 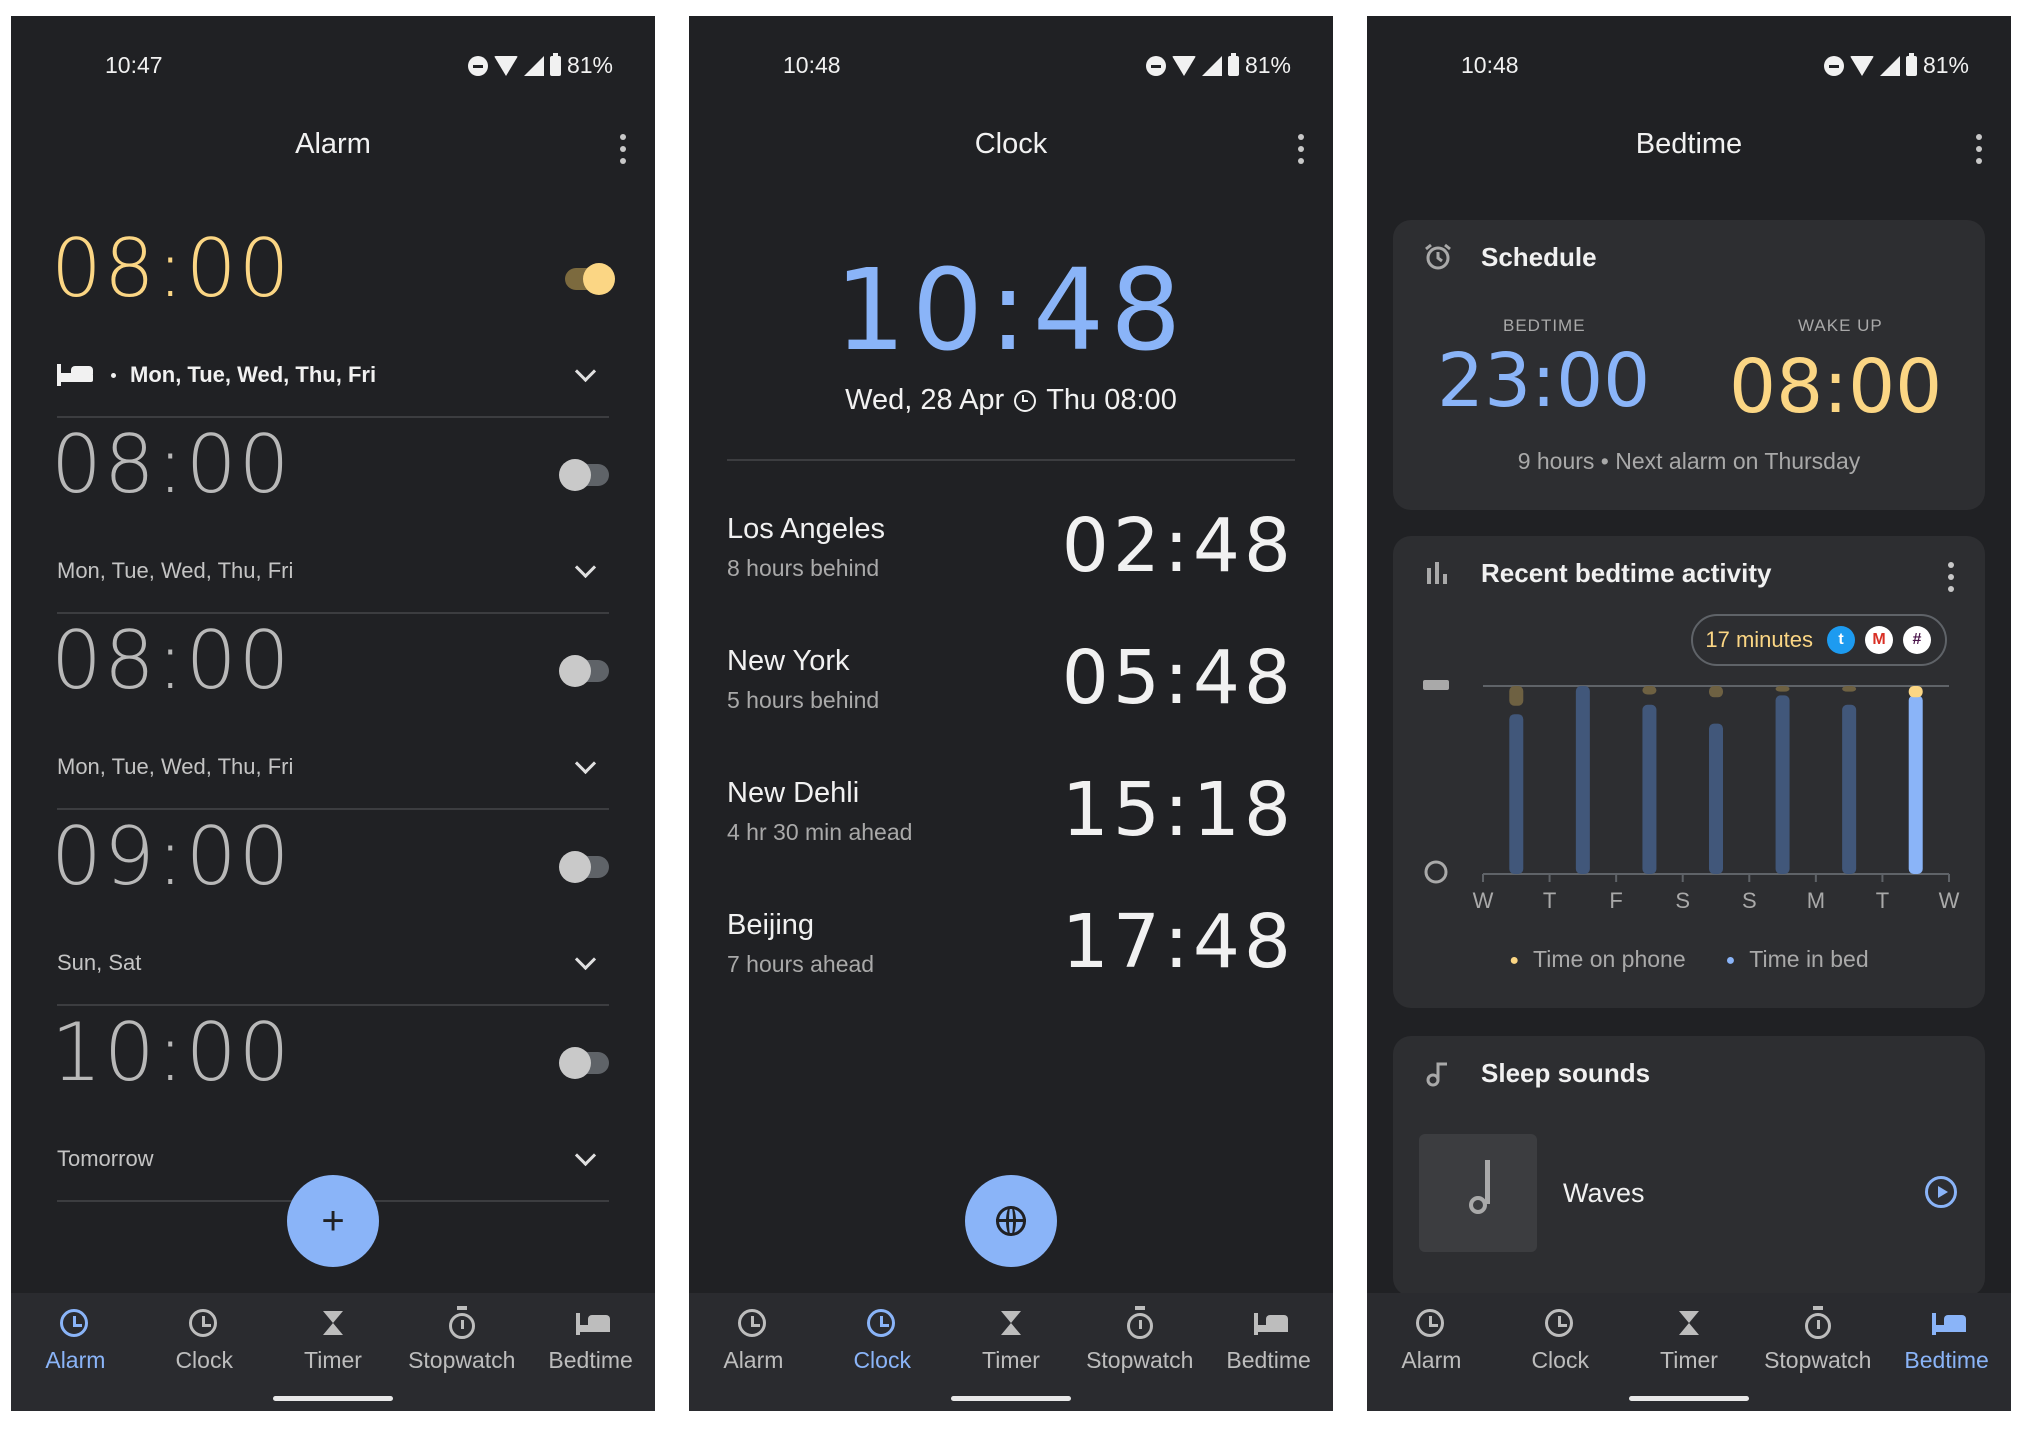 I want to click on world-clock-item: New York 5 hours behind 05:48, so click(x=1011, y=700).